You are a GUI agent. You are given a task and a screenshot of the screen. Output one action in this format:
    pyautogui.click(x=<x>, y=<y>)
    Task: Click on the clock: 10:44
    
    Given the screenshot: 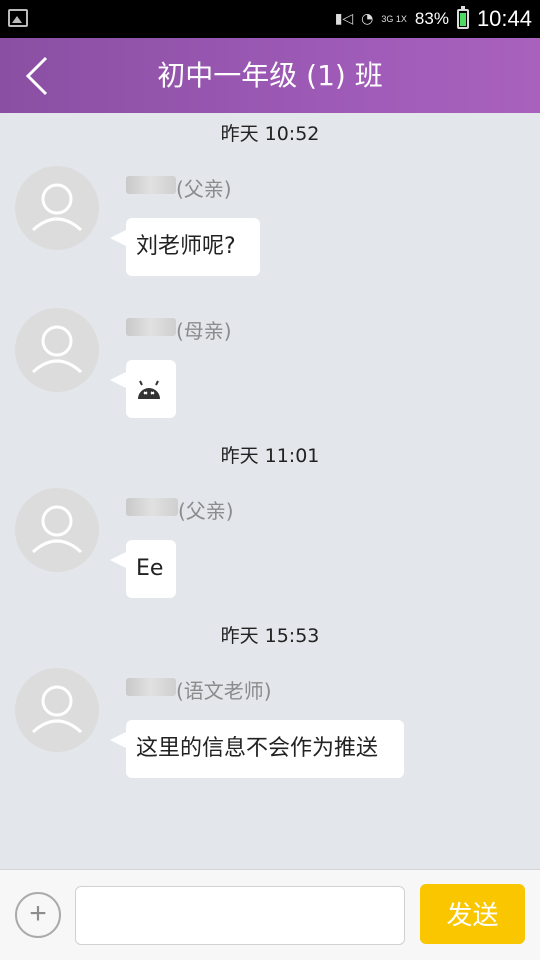 What is the action you would take?
    pyautogui.click(x=504, y=18)
    